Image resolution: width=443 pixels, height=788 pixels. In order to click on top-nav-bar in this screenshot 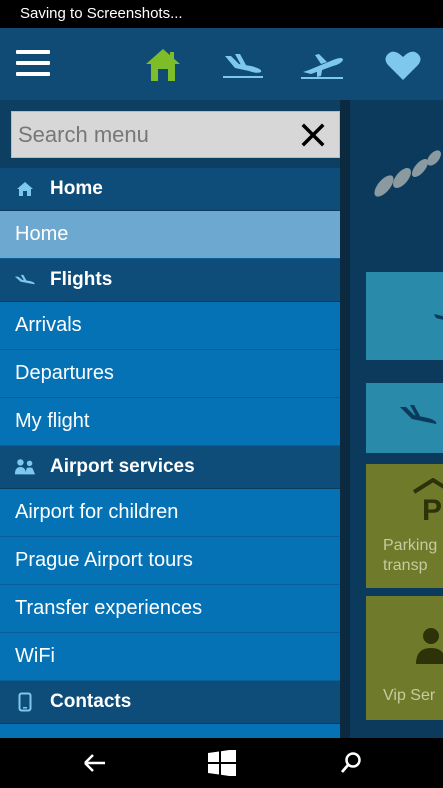, I will do `click(221, 64)`.